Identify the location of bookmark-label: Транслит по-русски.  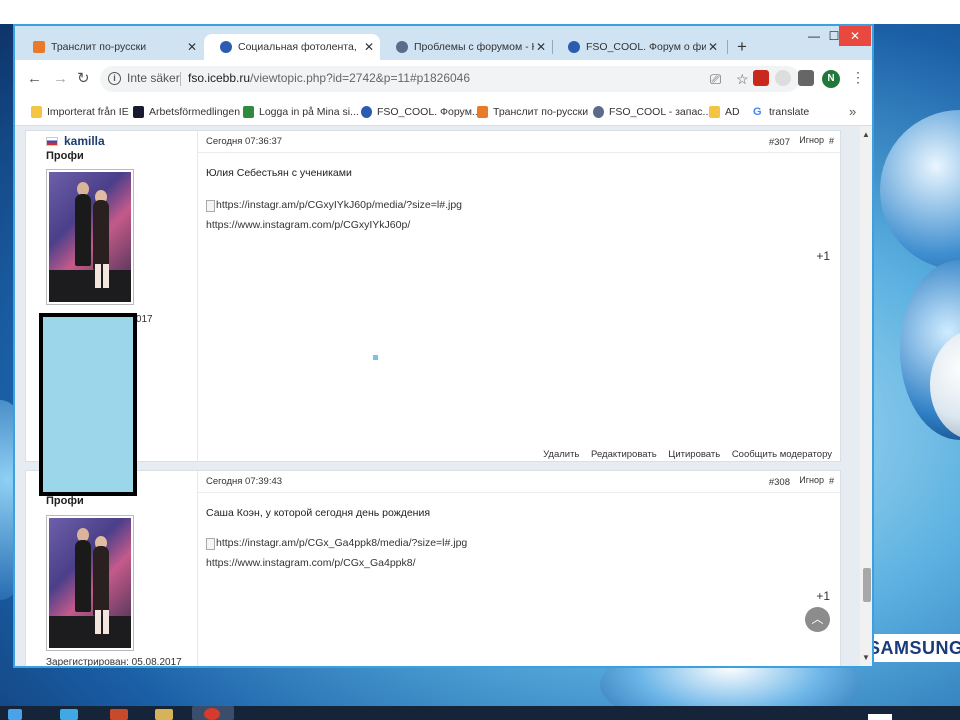
(541, 112).